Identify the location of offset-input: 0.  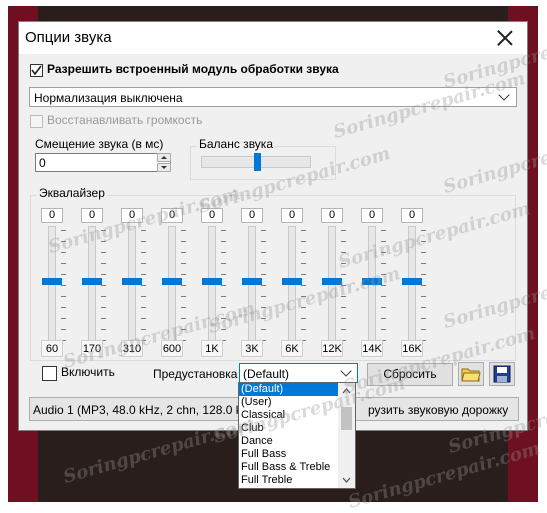
(103, 162).